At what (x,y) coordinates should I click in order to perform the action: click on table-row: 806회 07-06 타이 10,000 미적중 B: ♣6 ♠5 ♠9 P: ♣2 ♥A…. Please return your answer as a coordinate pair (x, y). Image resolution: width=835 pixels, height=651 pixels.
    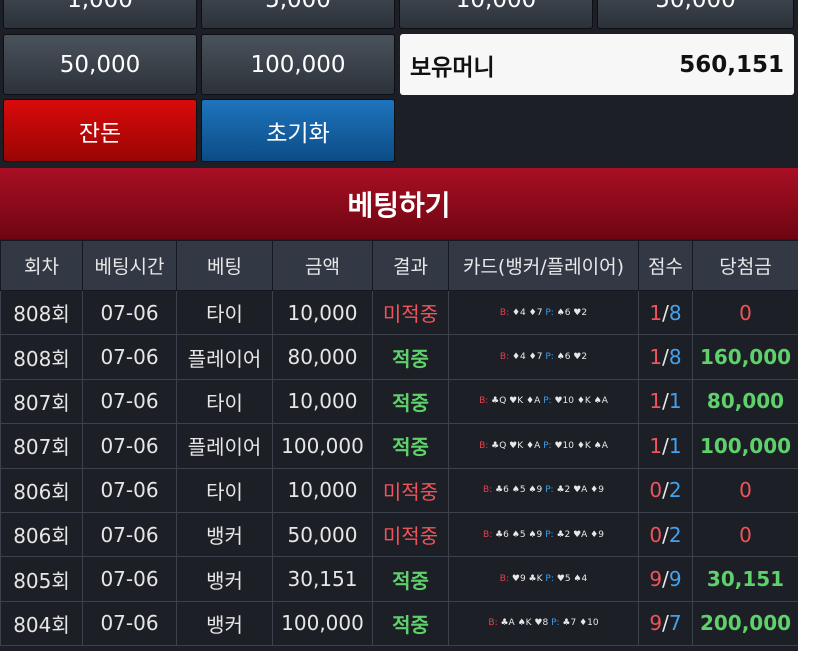
    Looking at the image, I should click on (399, 490).